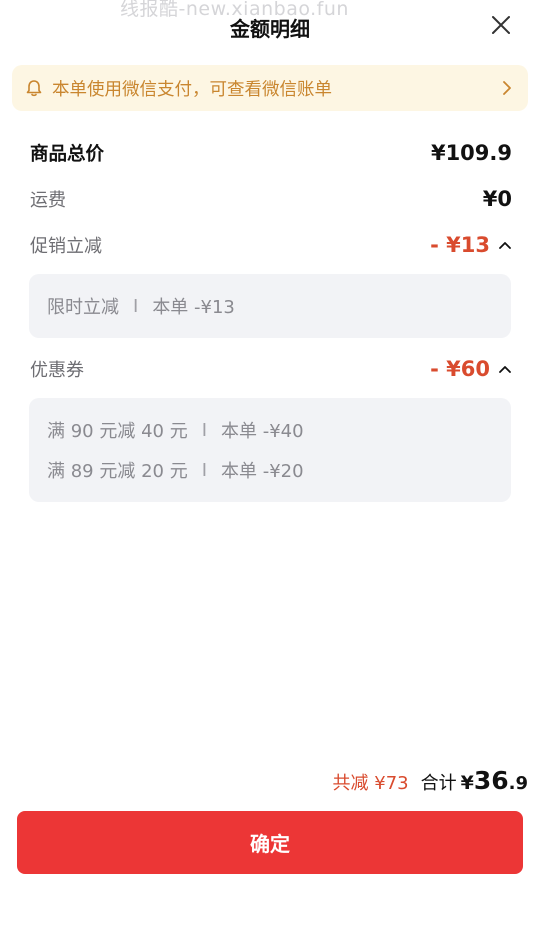 This screenshot has height=927, width=540. I want to click on coupon-detail-name: 满 90 元减 40 元, so click(117, 431).